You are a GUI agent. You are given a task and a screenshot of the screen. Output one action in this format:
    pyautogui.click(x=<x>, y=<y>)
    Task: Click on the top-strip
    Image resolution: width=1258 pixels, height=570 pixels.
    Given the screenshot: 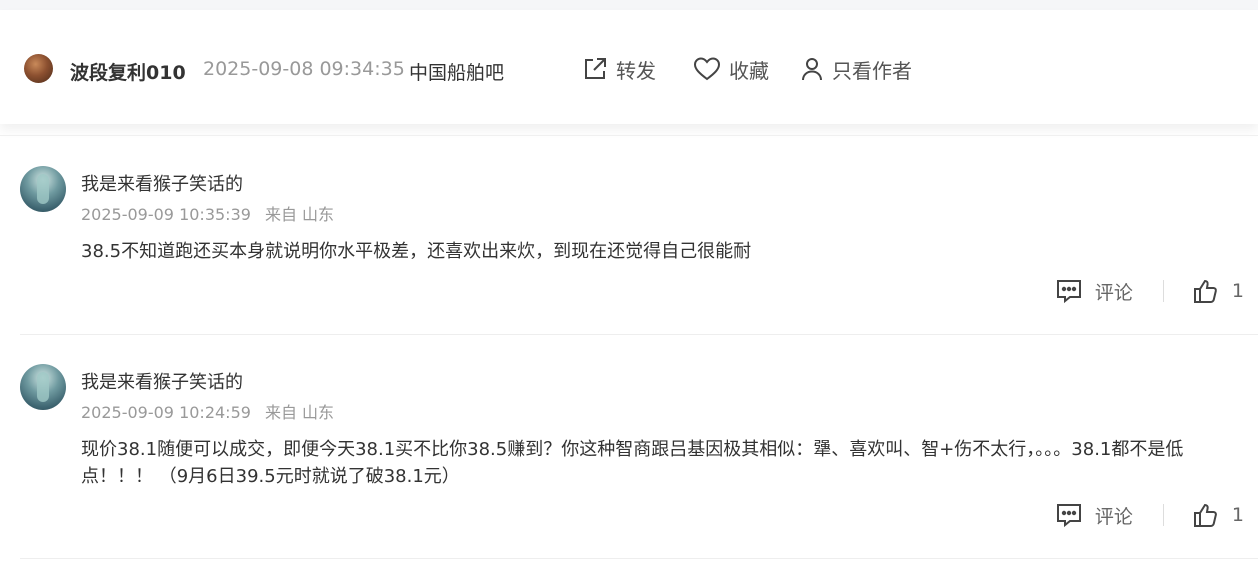 What is the action you would take?
    pyautogui.click(x=629, y=5)
    